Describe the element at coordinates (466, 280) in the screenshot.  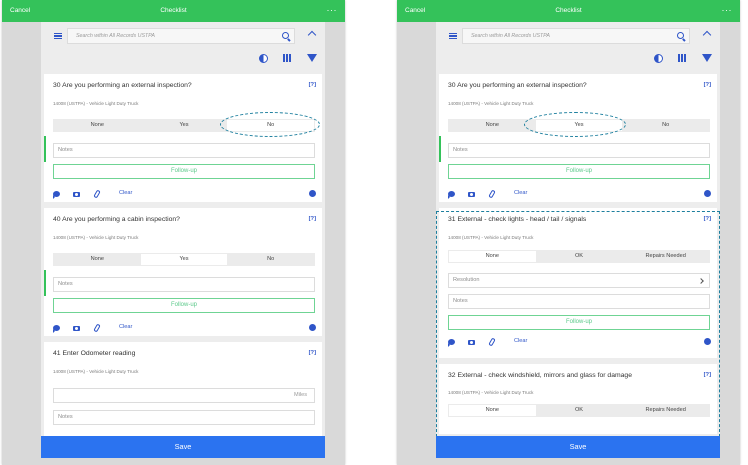
I see `resolution-label: Resolution` at that location.